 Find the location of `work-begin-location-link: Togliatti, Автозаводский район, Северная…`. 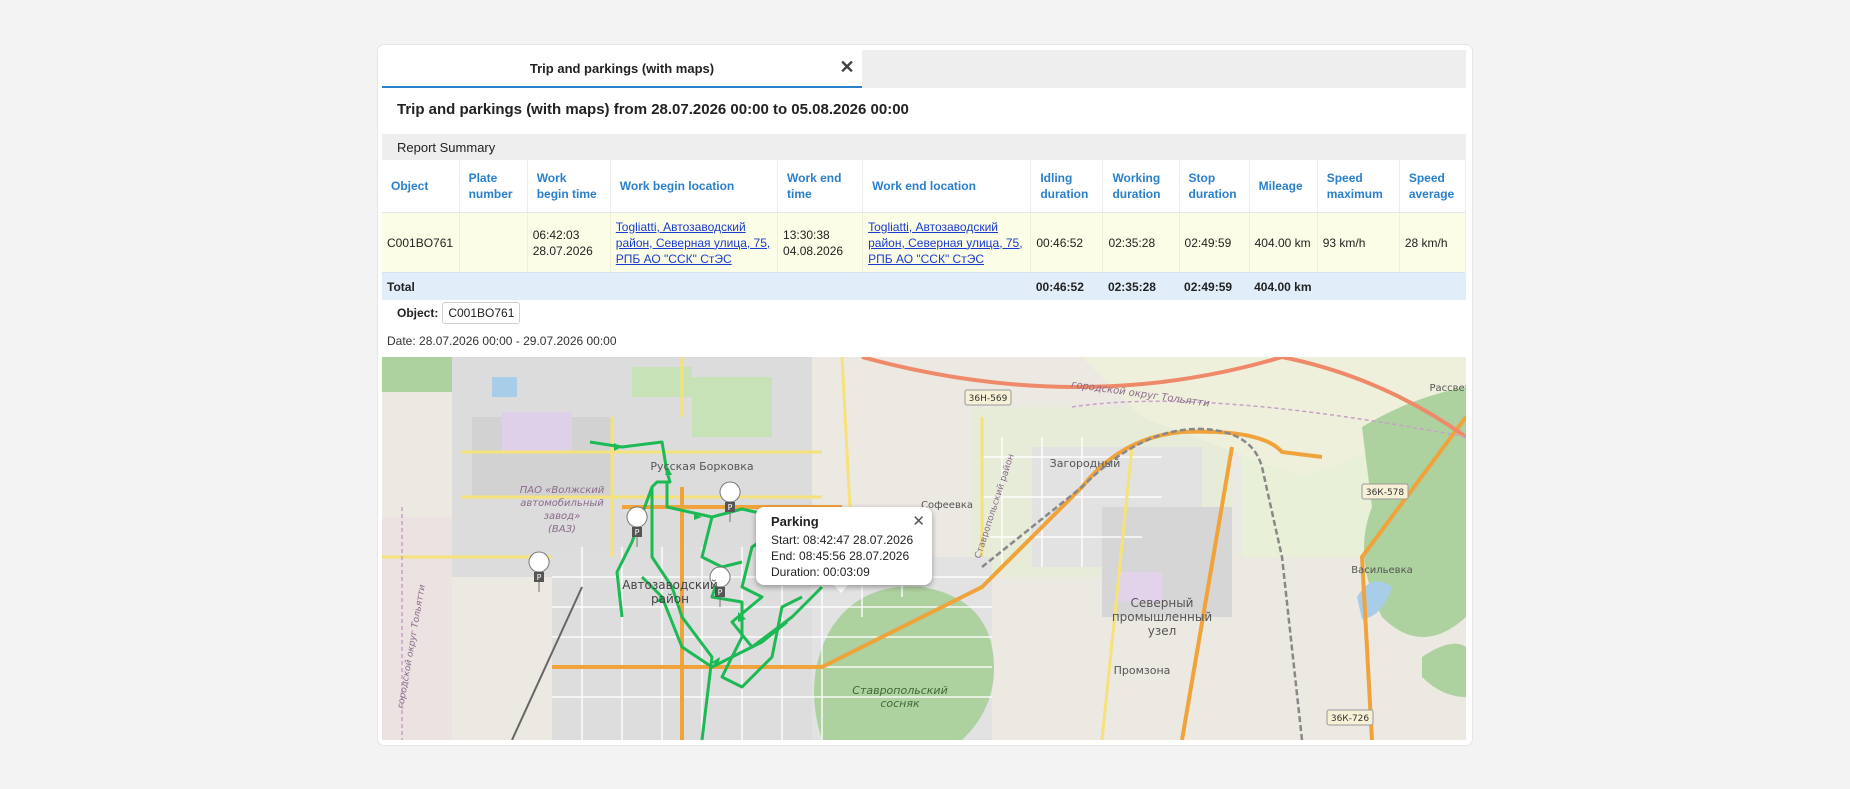

work-begin-location-link: Togliatti, Автозаводский район, Северная… is located at coordinates (693, 243).